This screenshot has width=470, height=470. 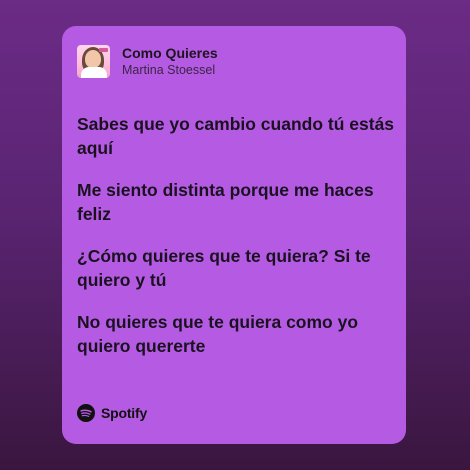 What do you see at coordinates (124, 413) in the screenshot?
I see `spotify-wordmark: Spotify` at bounding box center [124, 413].